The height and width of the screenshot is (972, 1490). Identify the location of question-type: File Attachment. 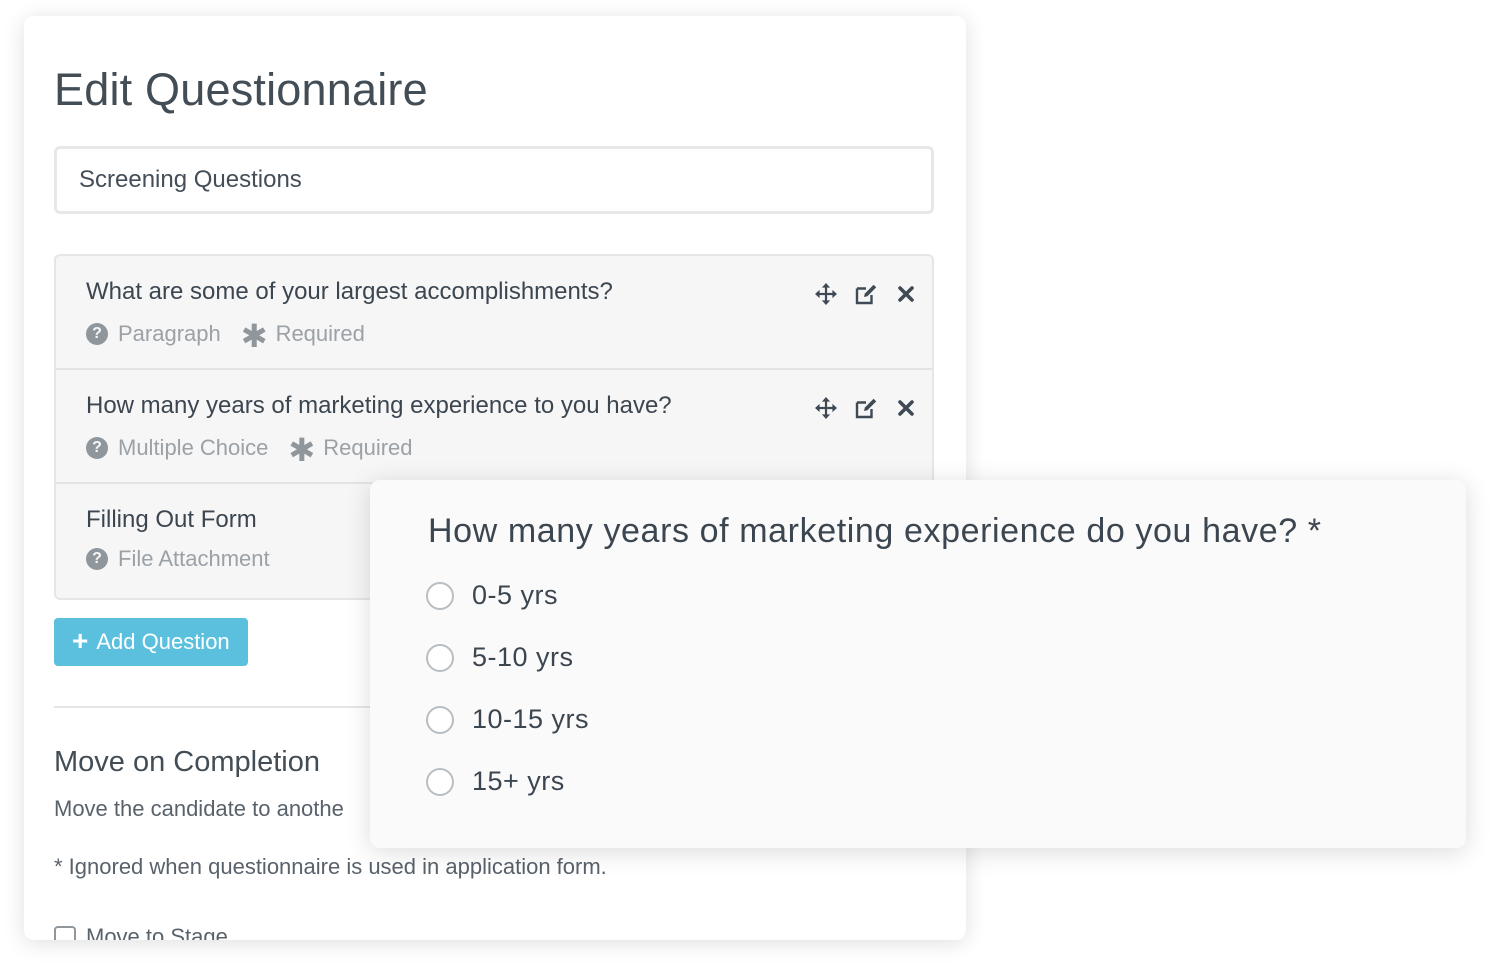
(194, 558).